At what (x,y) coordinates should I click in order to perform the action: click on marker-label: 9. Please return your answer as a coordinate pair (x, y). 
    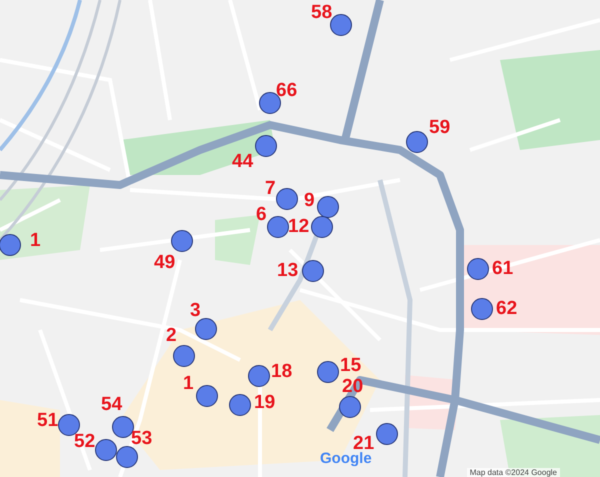
    Looking at the image, I should click on (309, 201).